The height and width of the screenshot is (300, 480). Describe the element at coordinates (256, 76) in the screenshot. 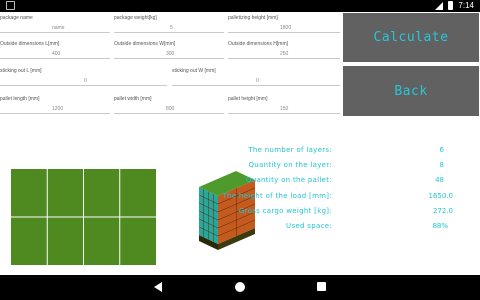

I see `sticking-out-width-field: sticking out W [mm] 0` at that location.